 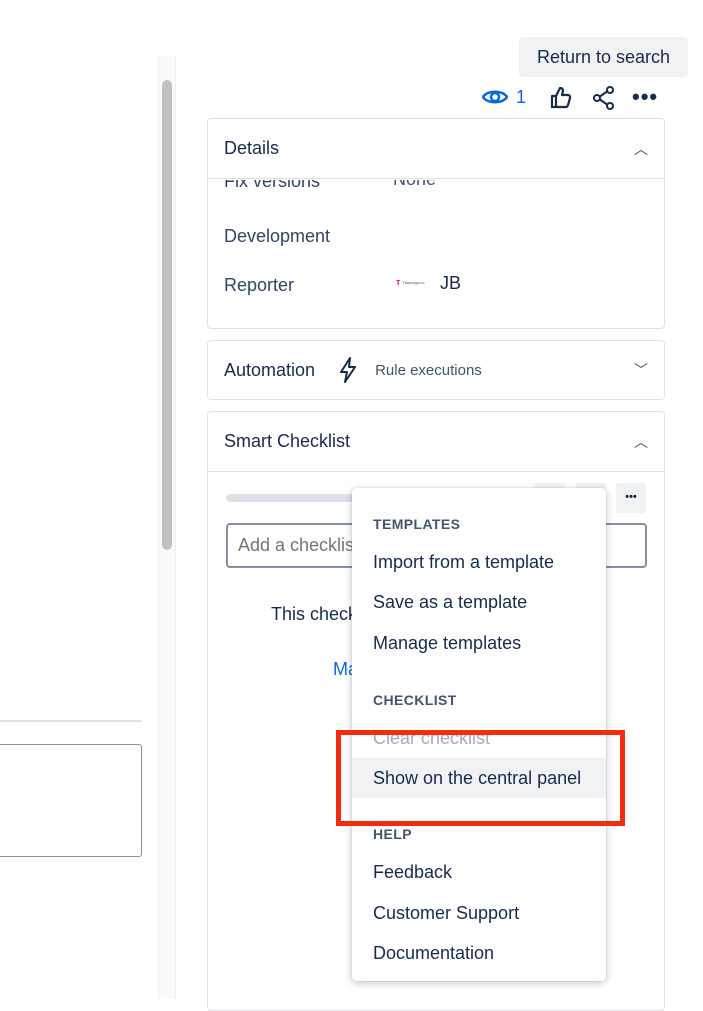 I want to click on field-label: Reporter, so click(x=259, y=285).